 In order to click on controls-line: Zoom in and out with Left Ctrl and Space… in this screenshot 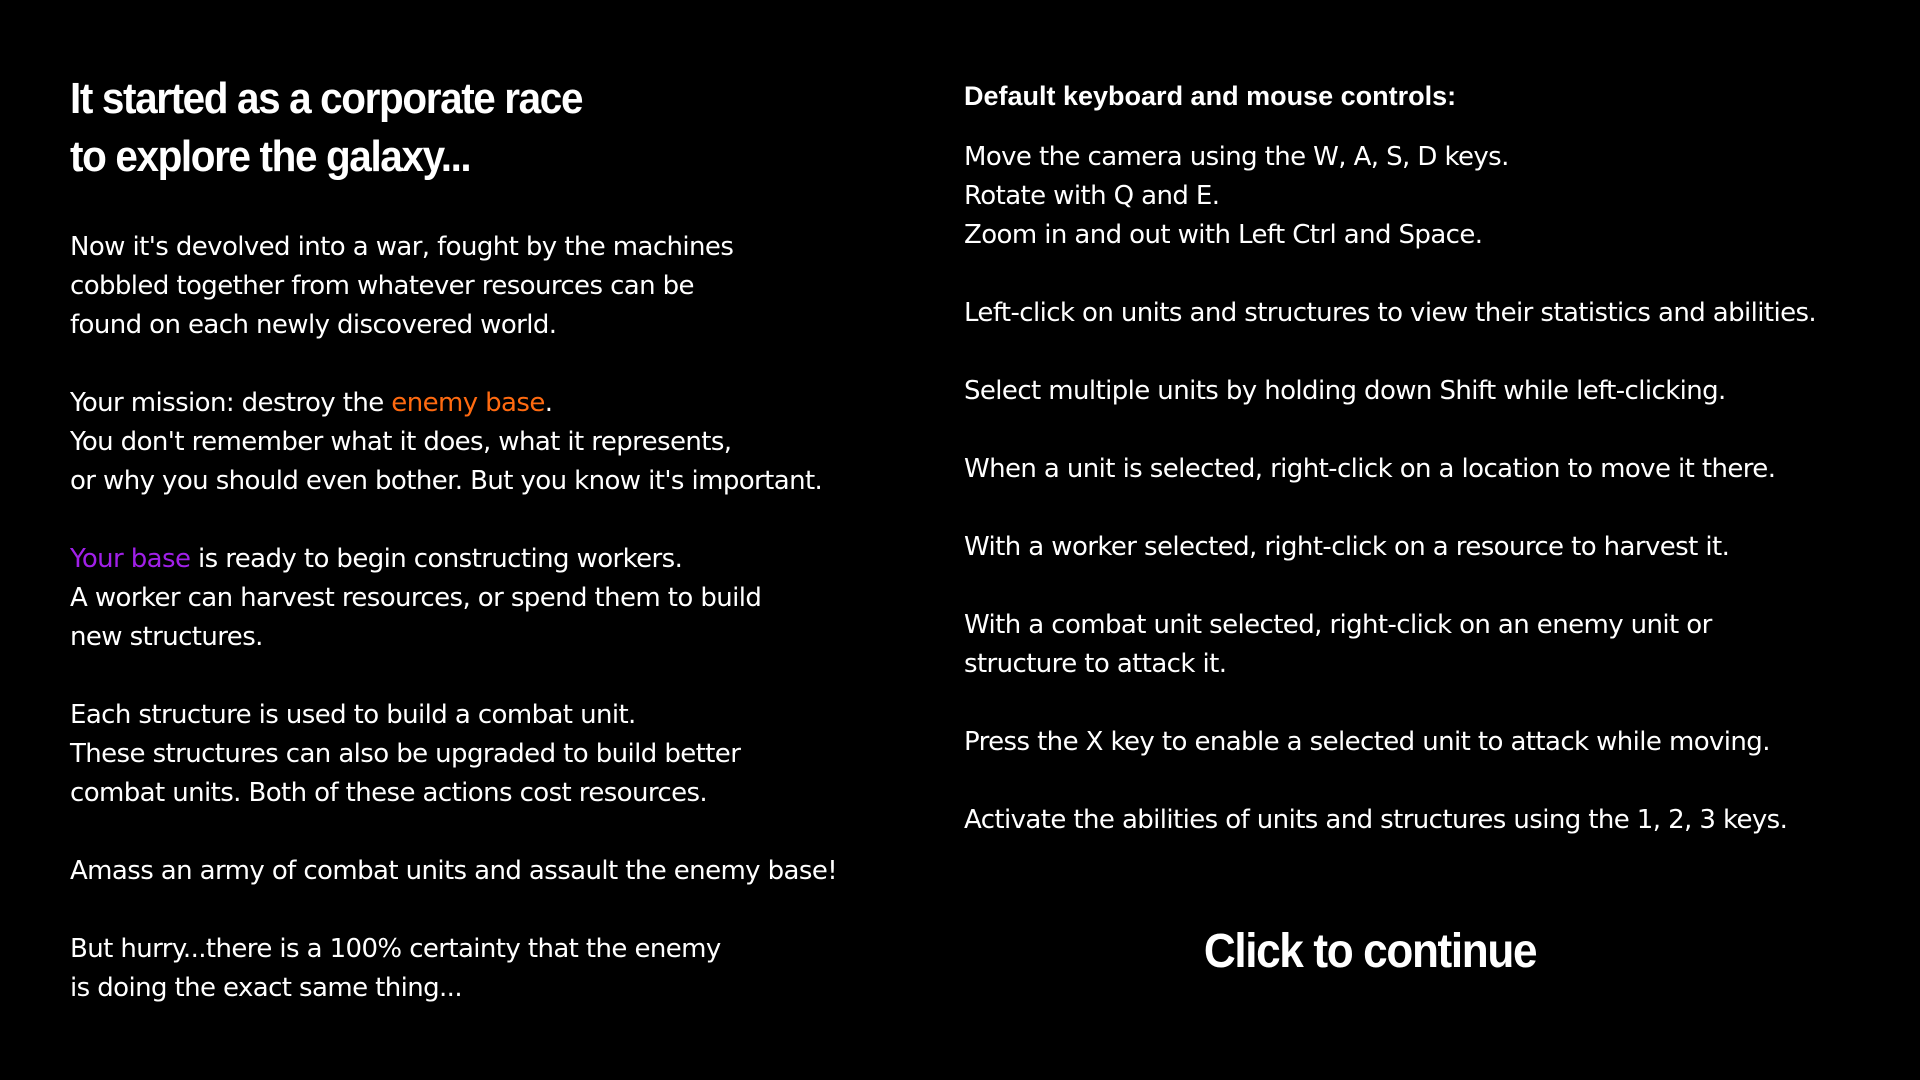, I will do `click(1223, 235)`.